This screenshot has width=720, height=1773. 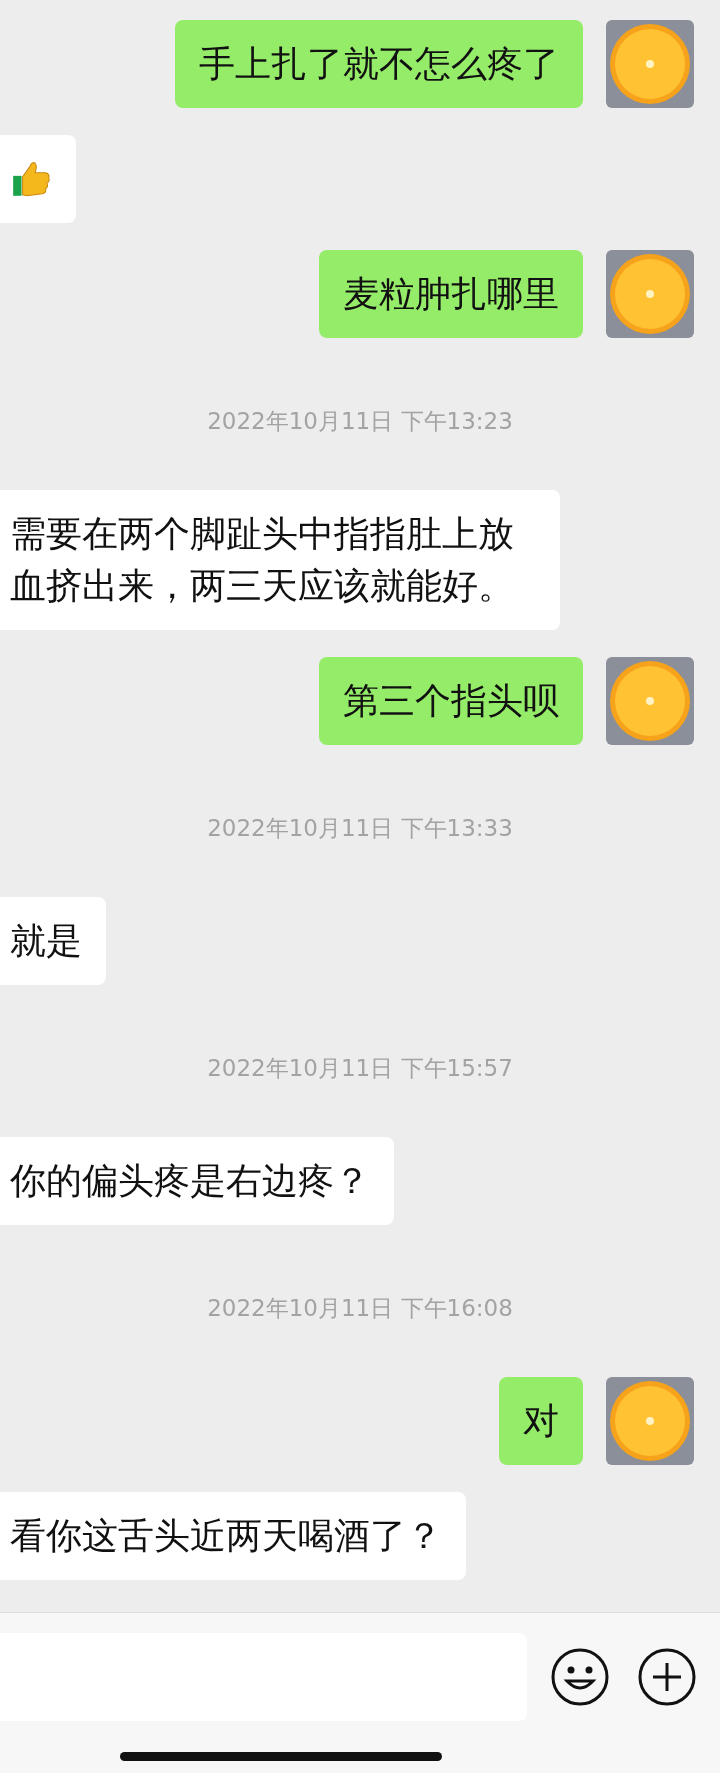 What do you see at coordinates (580, 1677) in the screenshot?
I see `smiley-icon` at bounding box center [580, 1677].